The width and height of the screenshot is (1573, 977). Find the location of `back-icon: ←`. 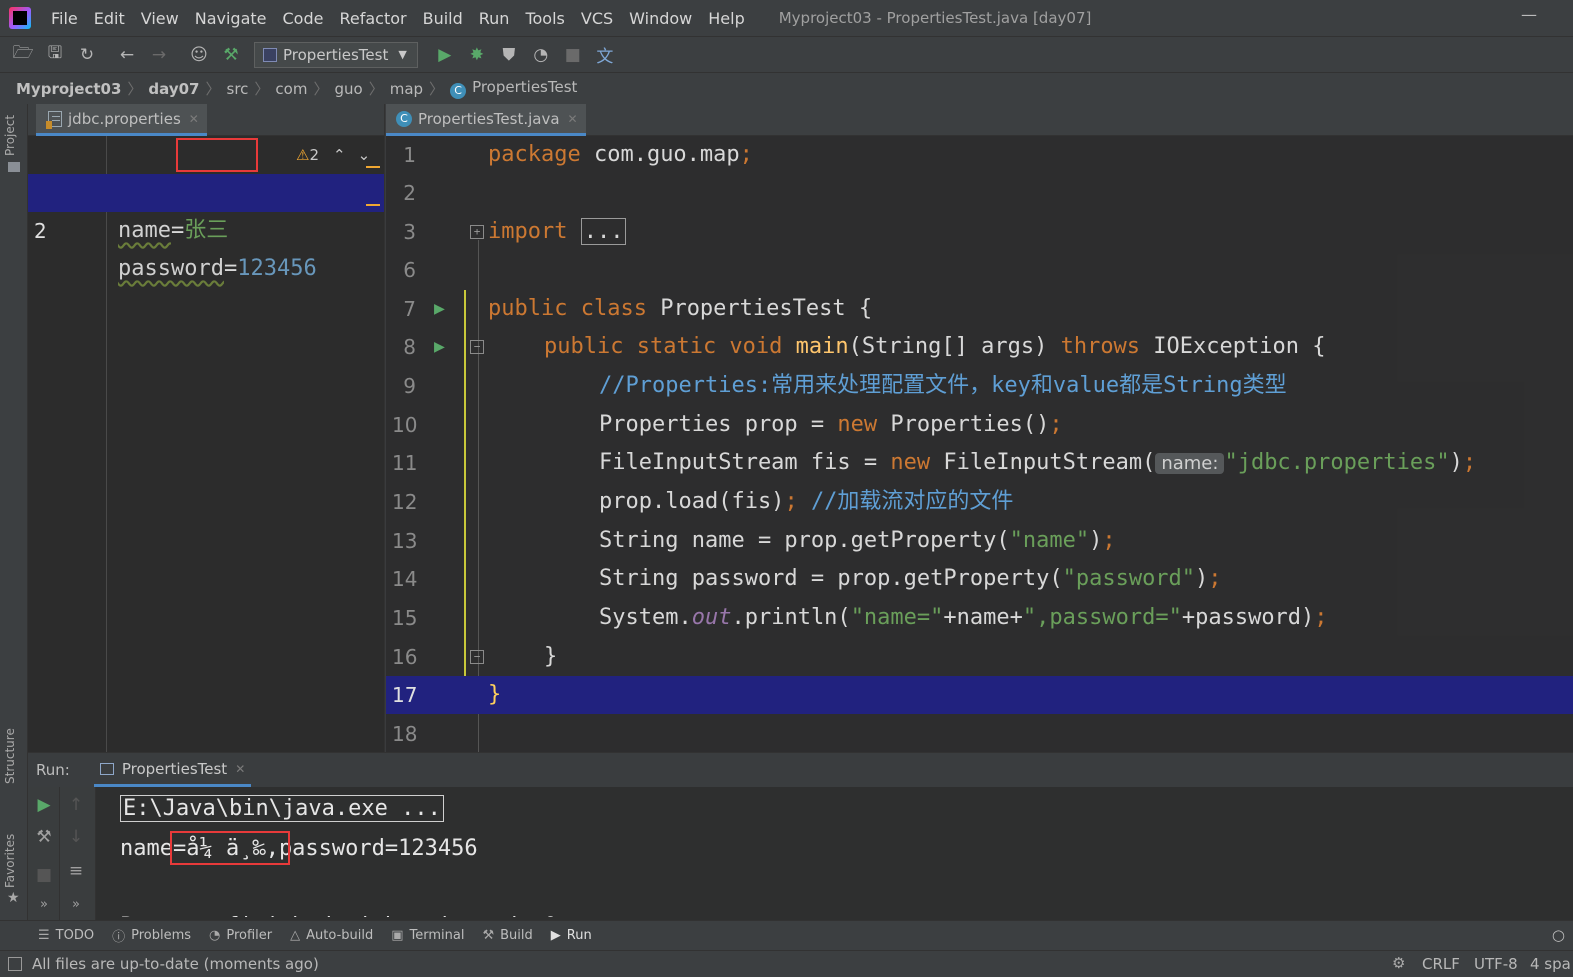

back-icon: ← is located at coordinates (127, 55).